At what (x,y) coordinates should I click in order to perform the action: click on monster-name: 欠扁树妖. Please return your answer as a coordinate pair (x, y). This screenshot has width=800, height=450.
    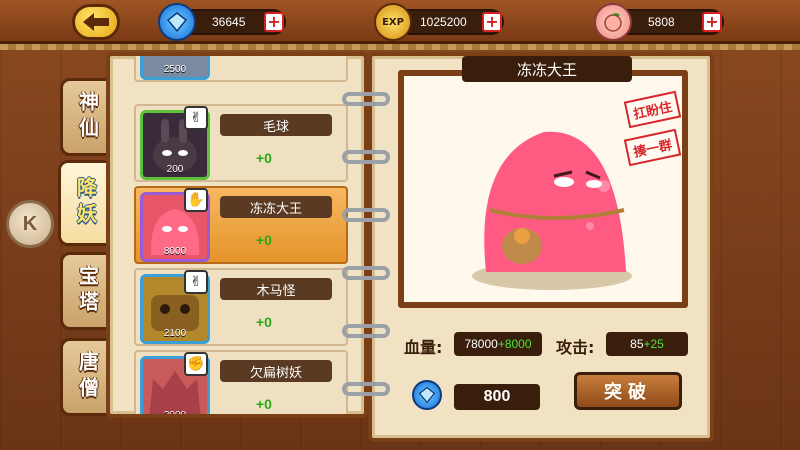
    Looking at the image, I should click on (276, 371).